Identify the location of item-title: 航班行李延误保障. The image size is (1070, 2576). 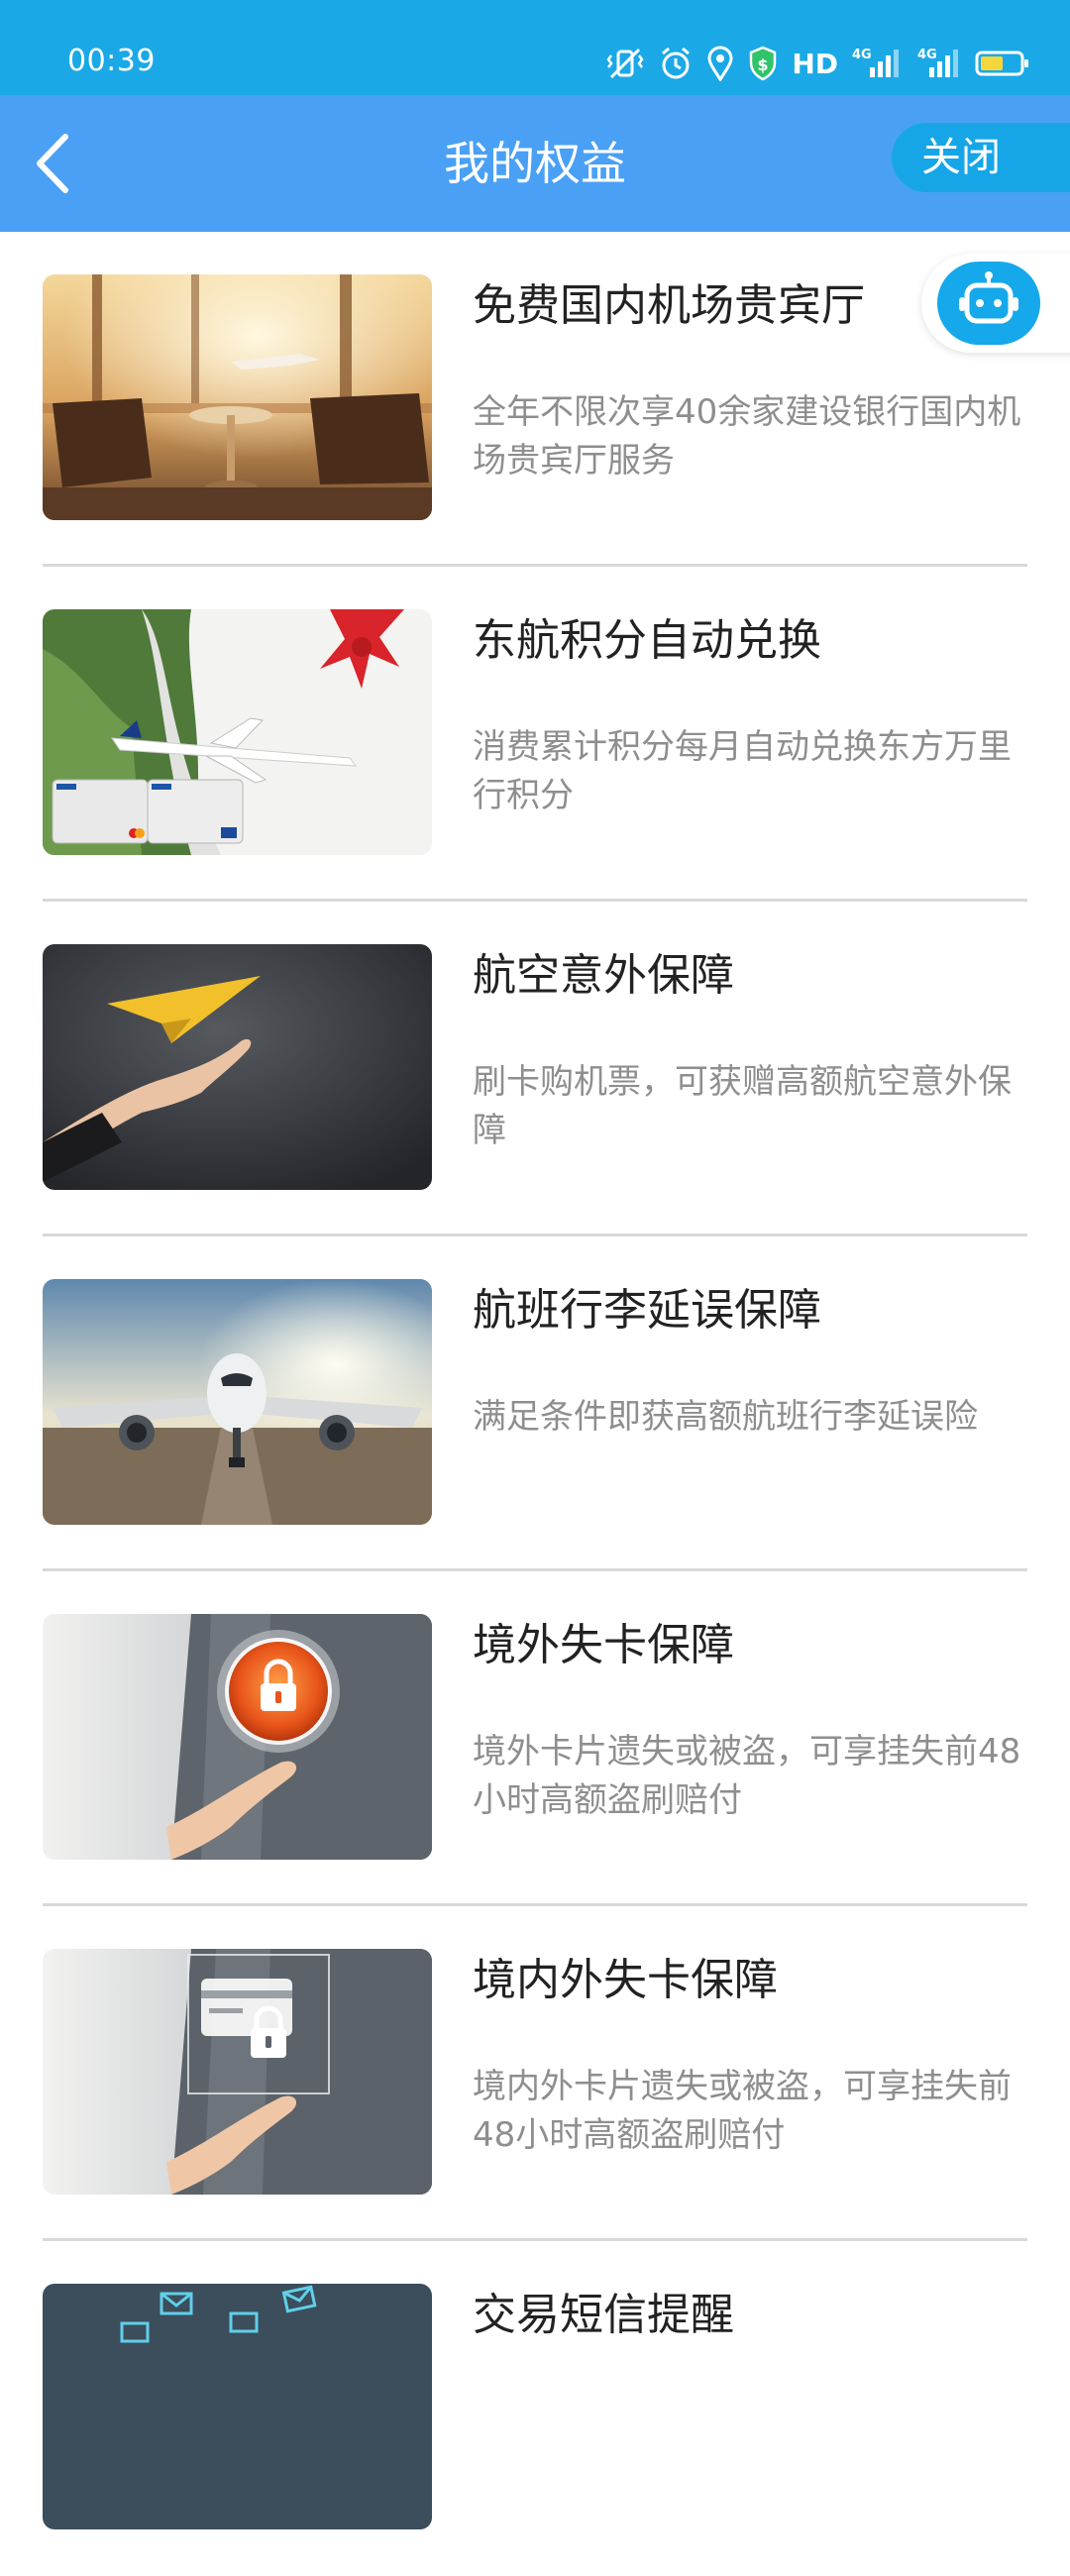
(647, 1310).